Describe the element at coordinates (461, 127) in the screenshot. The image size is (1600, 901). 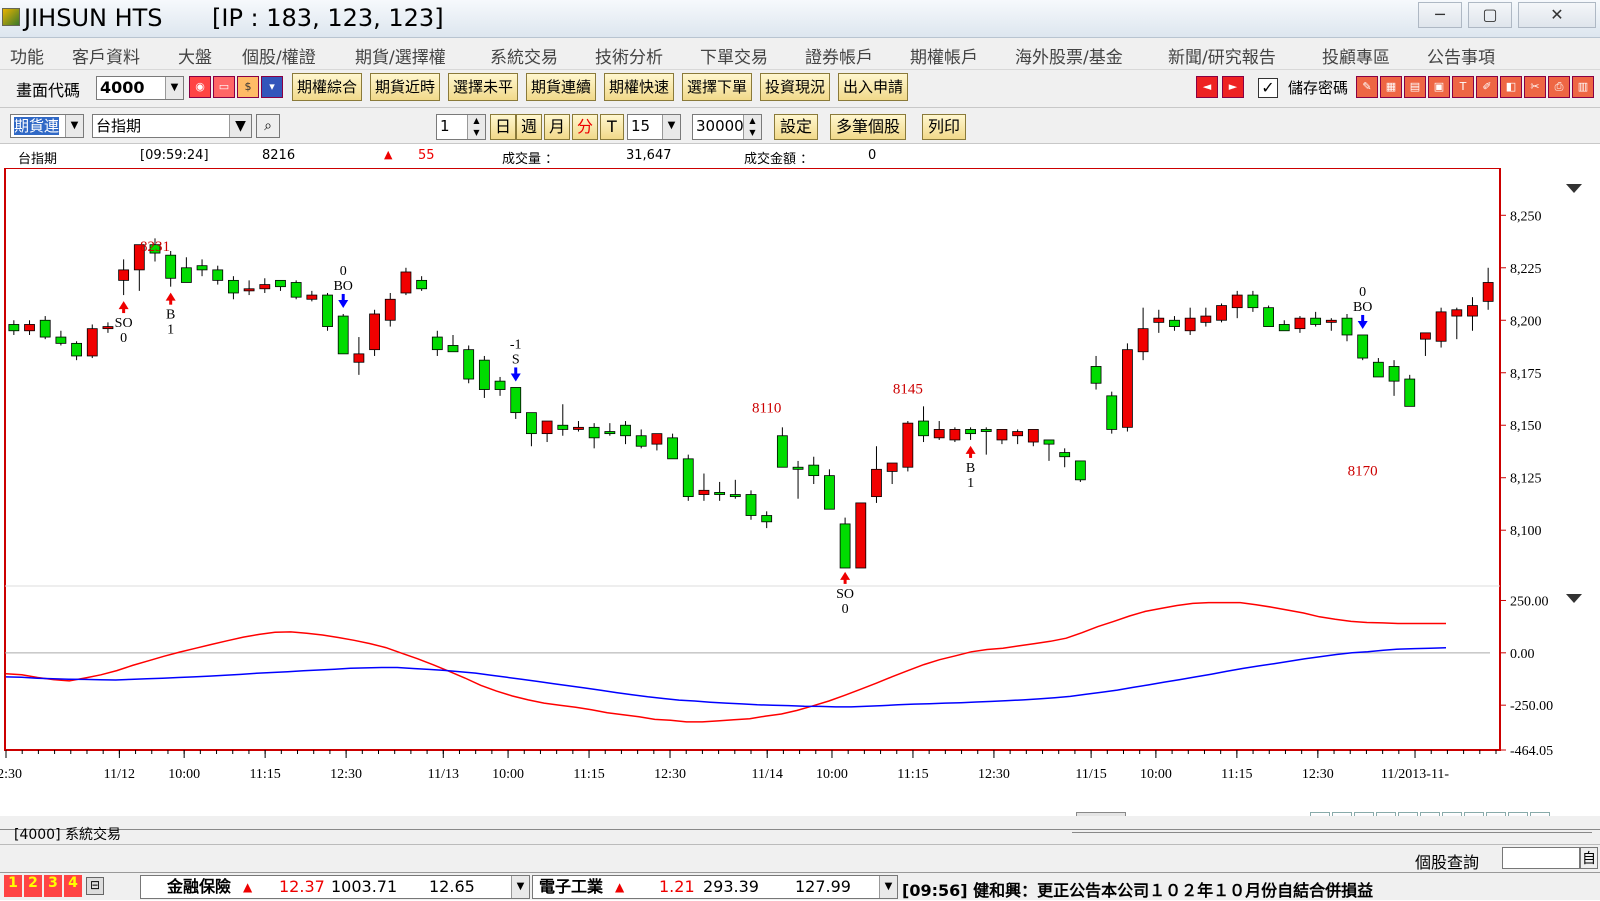
I see `count-stepper: 1 ▲ ▼` at that location.